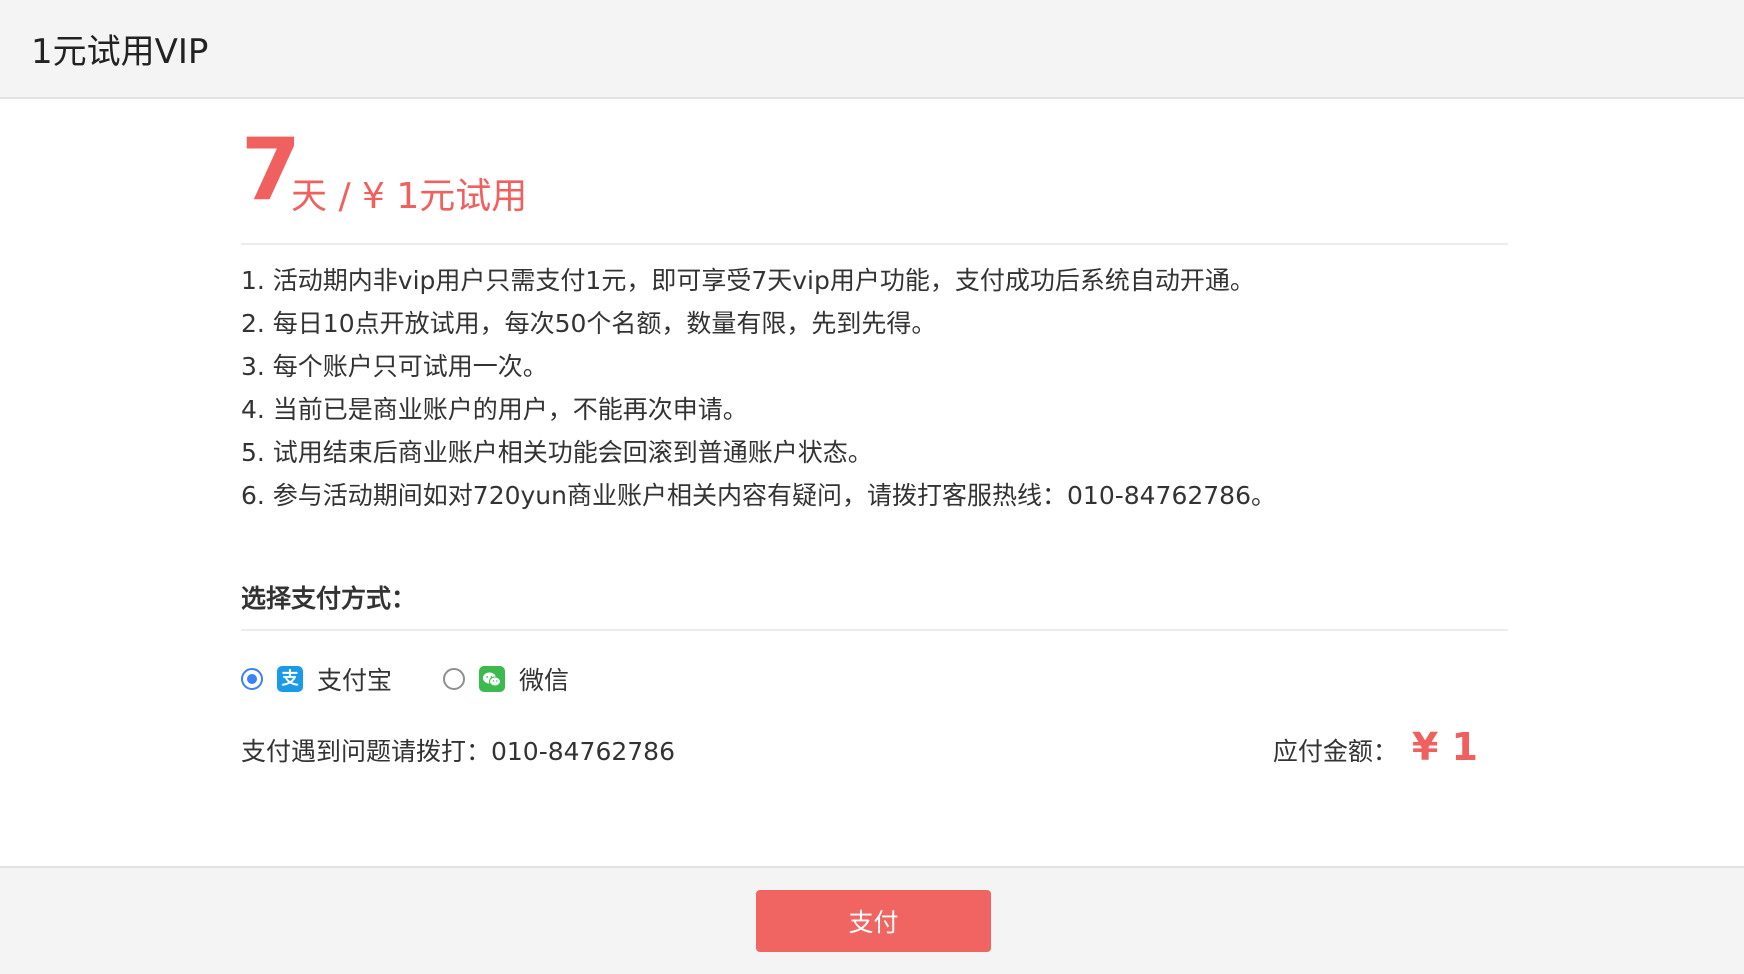 The width and height of the screenshot is (1744, 974). Describe the element at coordinates (591, 679) in the screenshot. I see `payment-methods: 支 支付宝 微信` at that location.